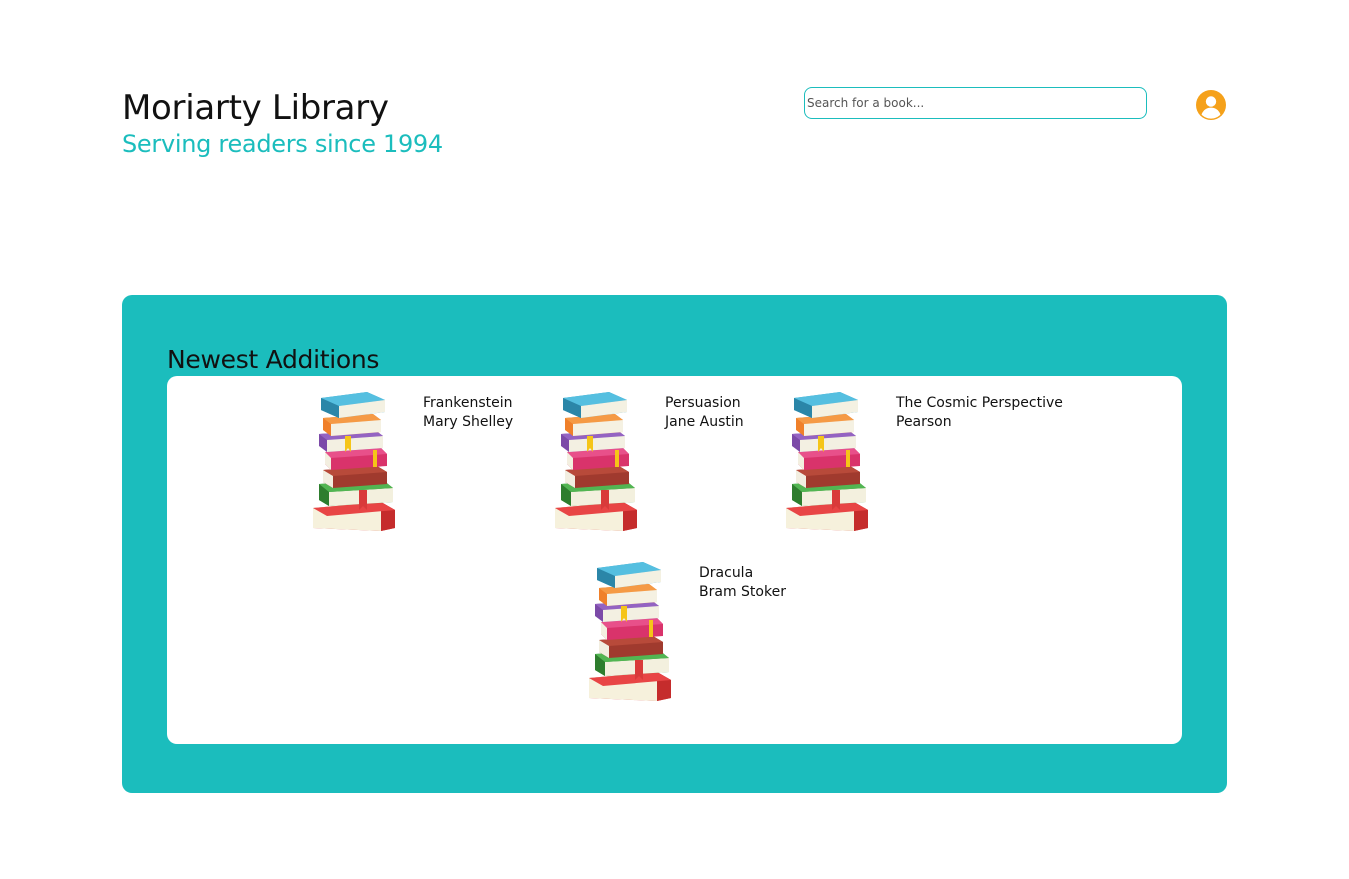 This screenshot has height=879, width=1349. I want to click on book-author: Bram Stoker, so click(742, 592).